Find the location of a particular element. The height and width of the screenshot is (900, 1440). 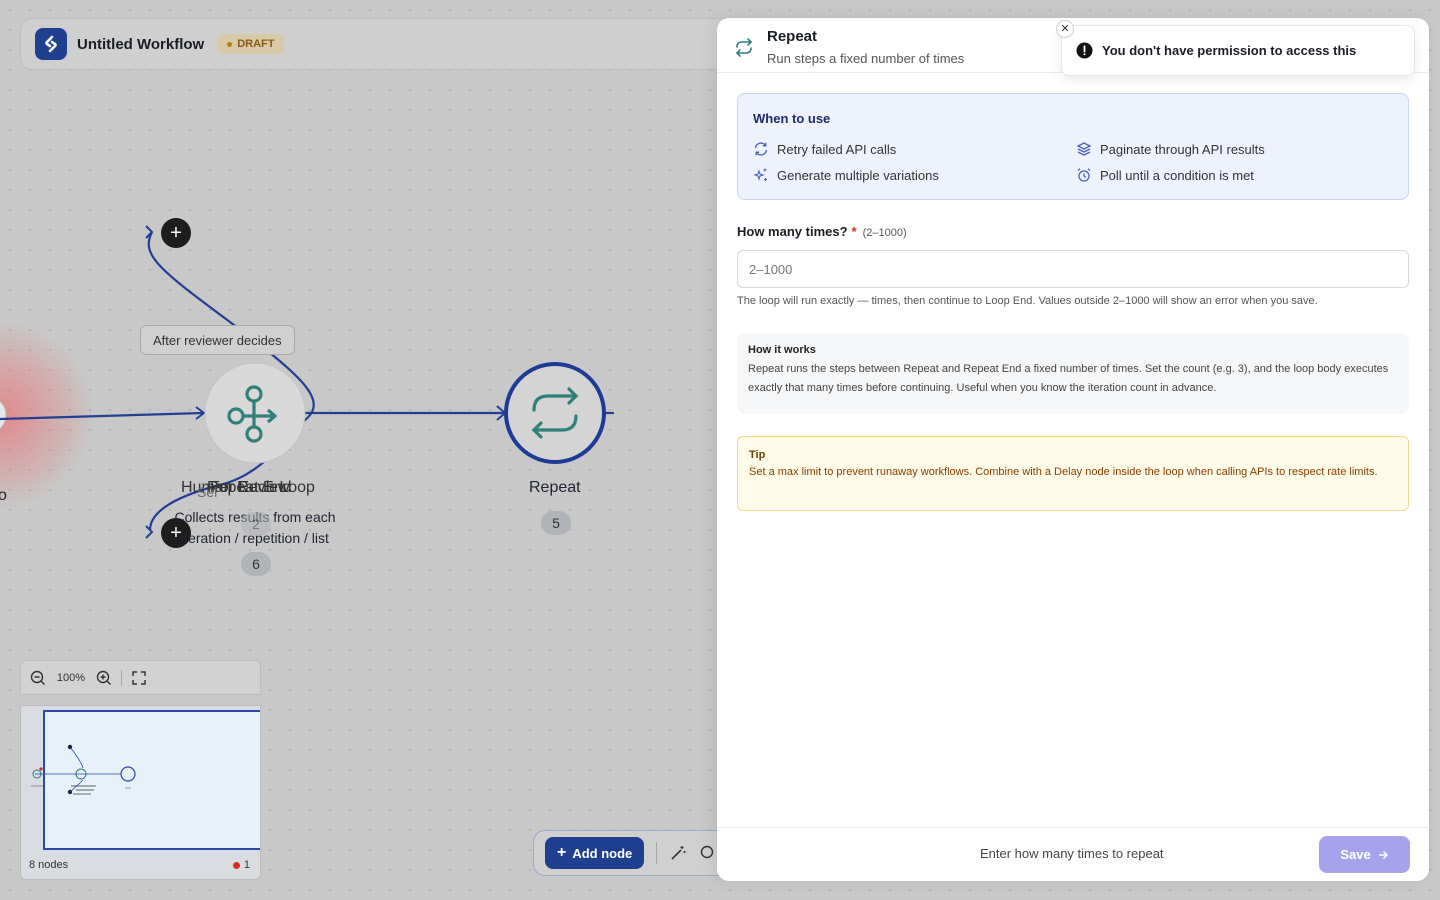

save-label: Save is located at coordinates (1355, 854).